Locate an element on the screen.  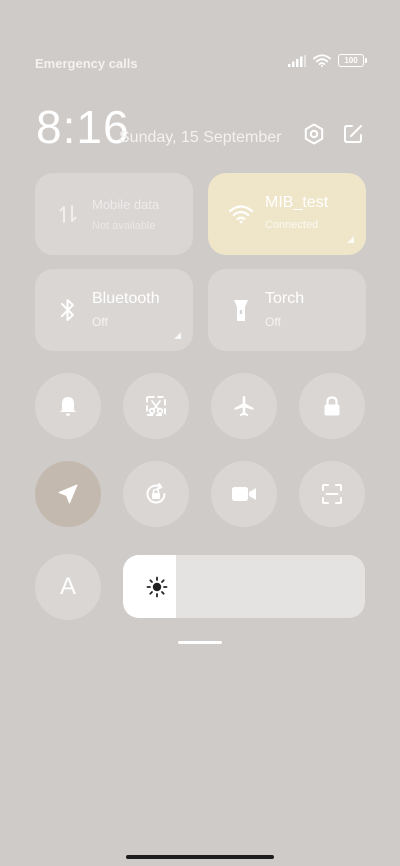
mobile-data-label: Mobile data is located at coordinates (126, 204).